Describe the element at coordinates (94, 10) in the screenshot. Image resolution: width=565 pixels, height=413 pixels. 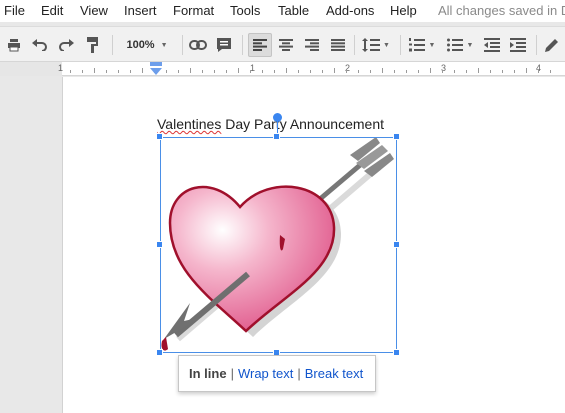
I see `menu-view: View` at that location.